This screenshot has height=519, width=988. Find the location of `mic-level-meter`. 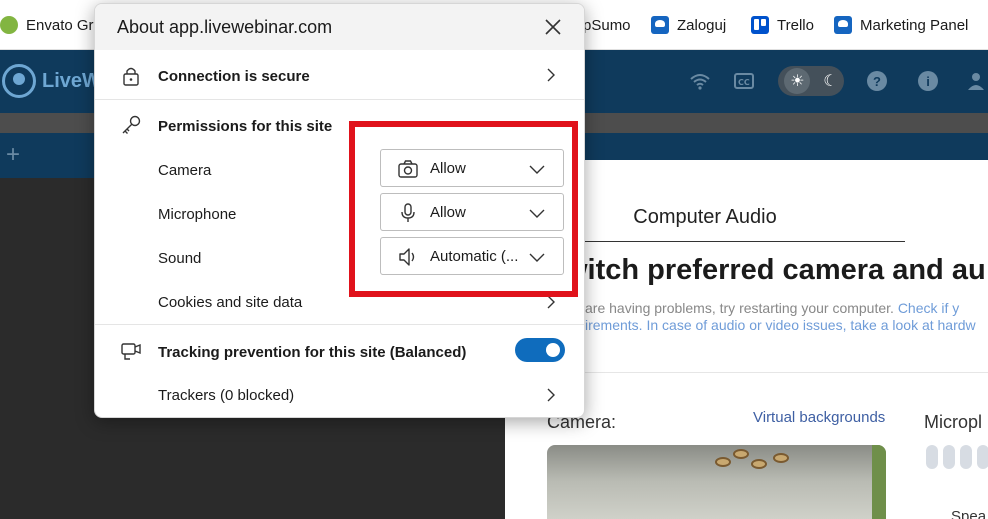

mic-level-meter is located at coordinates (957, 457).